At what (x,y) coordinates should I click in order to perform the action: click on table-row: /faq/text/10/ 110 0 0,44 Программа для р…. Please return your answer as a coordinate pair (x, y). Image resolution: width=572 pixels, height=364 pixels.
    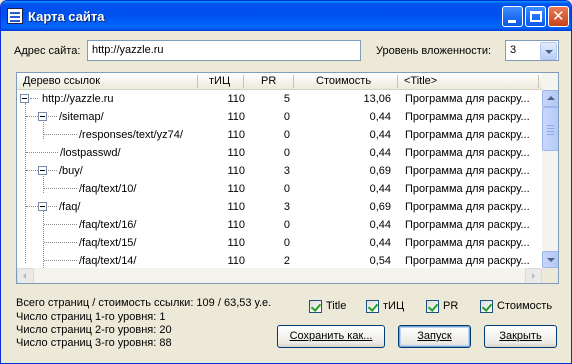
    Looking at the image, I should click on (279, 189).